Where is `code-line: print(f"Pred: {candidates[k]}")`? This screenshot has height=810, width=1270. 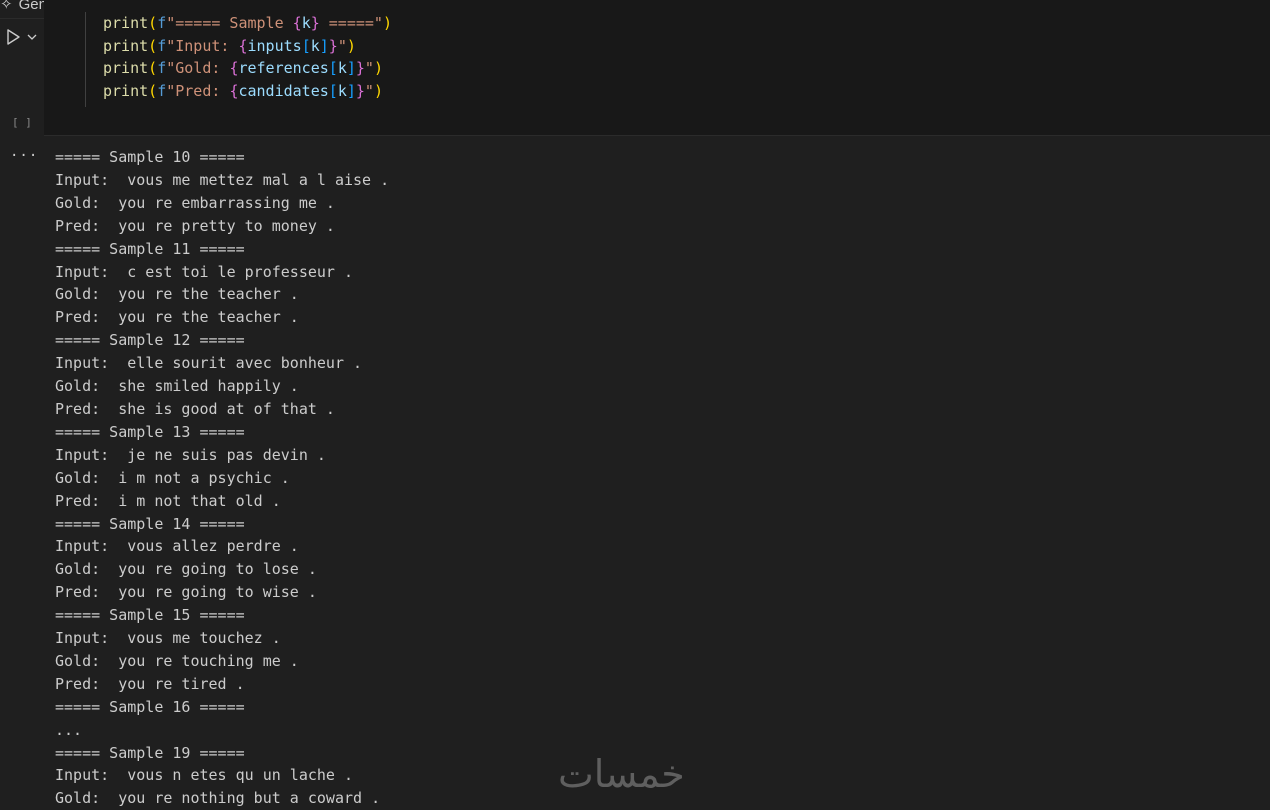 code-line: print(f"Pred: {candidates[k]}") is located at coordinates (247, 91).